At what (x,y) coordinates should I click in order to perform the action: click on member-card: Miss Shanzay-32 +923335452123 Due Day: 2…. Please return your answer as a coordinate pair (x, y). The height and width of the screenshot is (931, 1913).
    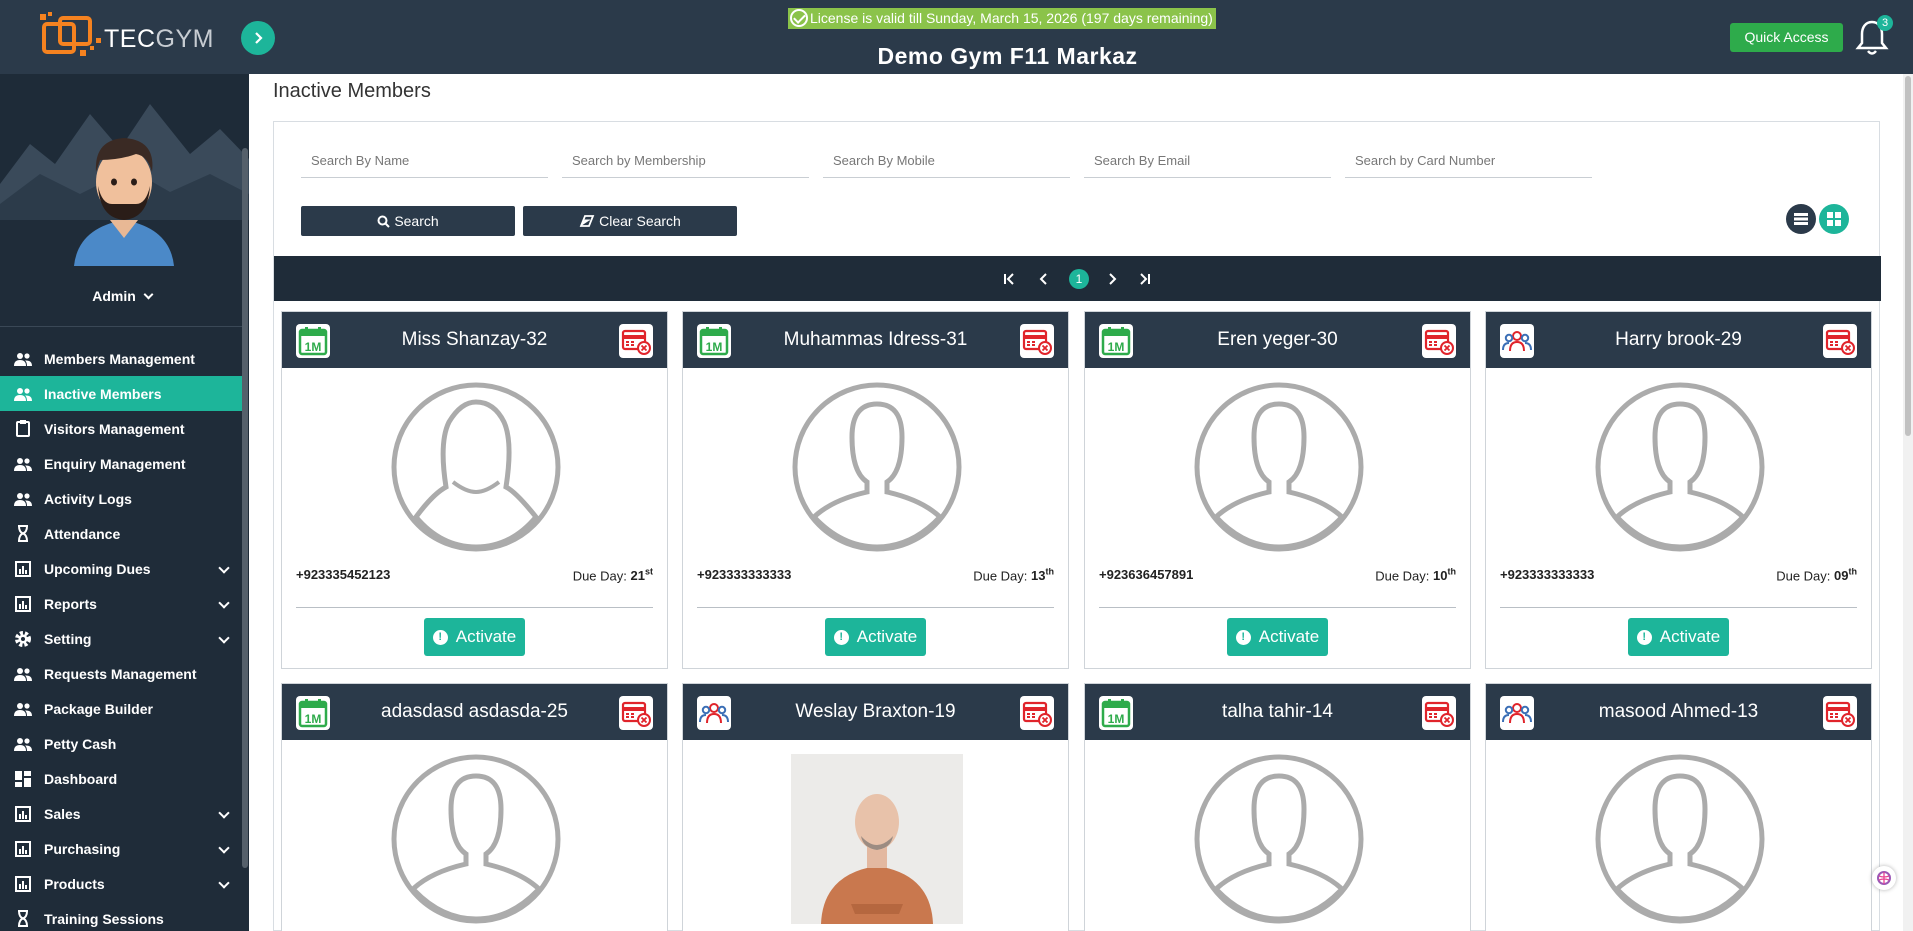
    Looking at the image, I should click on (474, 490).